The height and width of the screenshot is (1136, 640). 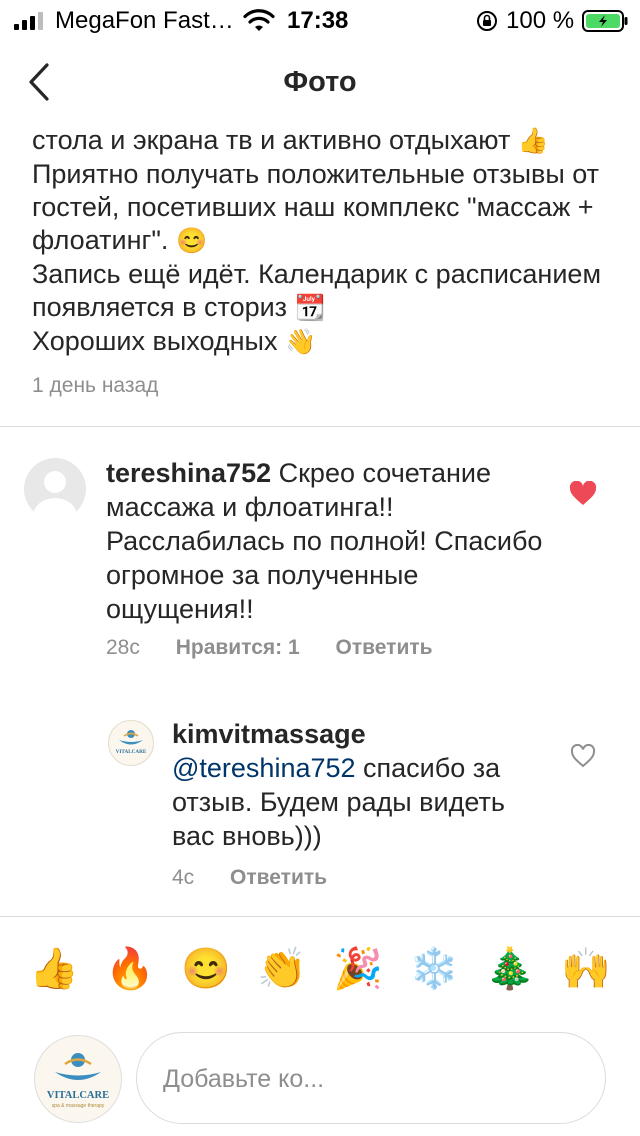 I want to click on vitalcare-logo-icon: VITALCARE spa & massage therapy, so click(x=78, y=1081).